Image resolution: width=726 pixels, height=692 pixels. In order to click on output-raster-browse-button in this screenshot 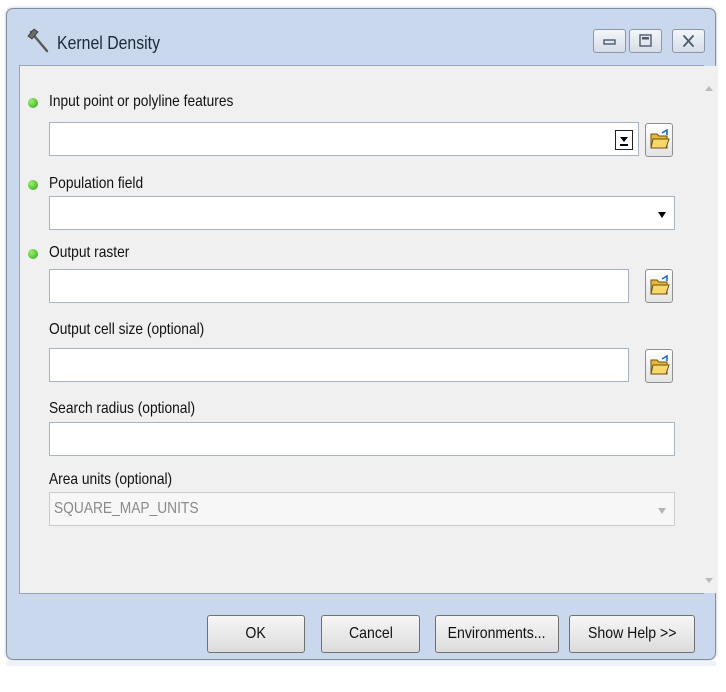, I will do `click(659, 286)`.